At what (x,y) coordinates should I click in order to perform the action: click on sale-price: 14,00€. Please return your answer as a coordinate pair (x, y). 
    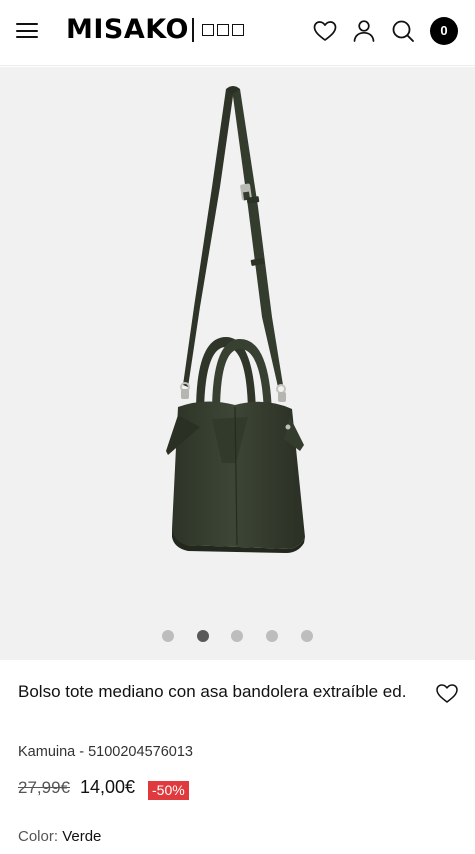
    Looking at the image, I should click on (108, 787).